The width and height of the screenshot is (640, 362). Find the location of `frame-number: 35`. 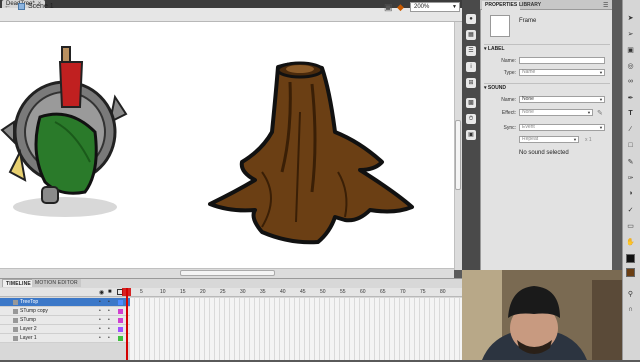

frame-number: 35 is located at coordinates (263, 292).